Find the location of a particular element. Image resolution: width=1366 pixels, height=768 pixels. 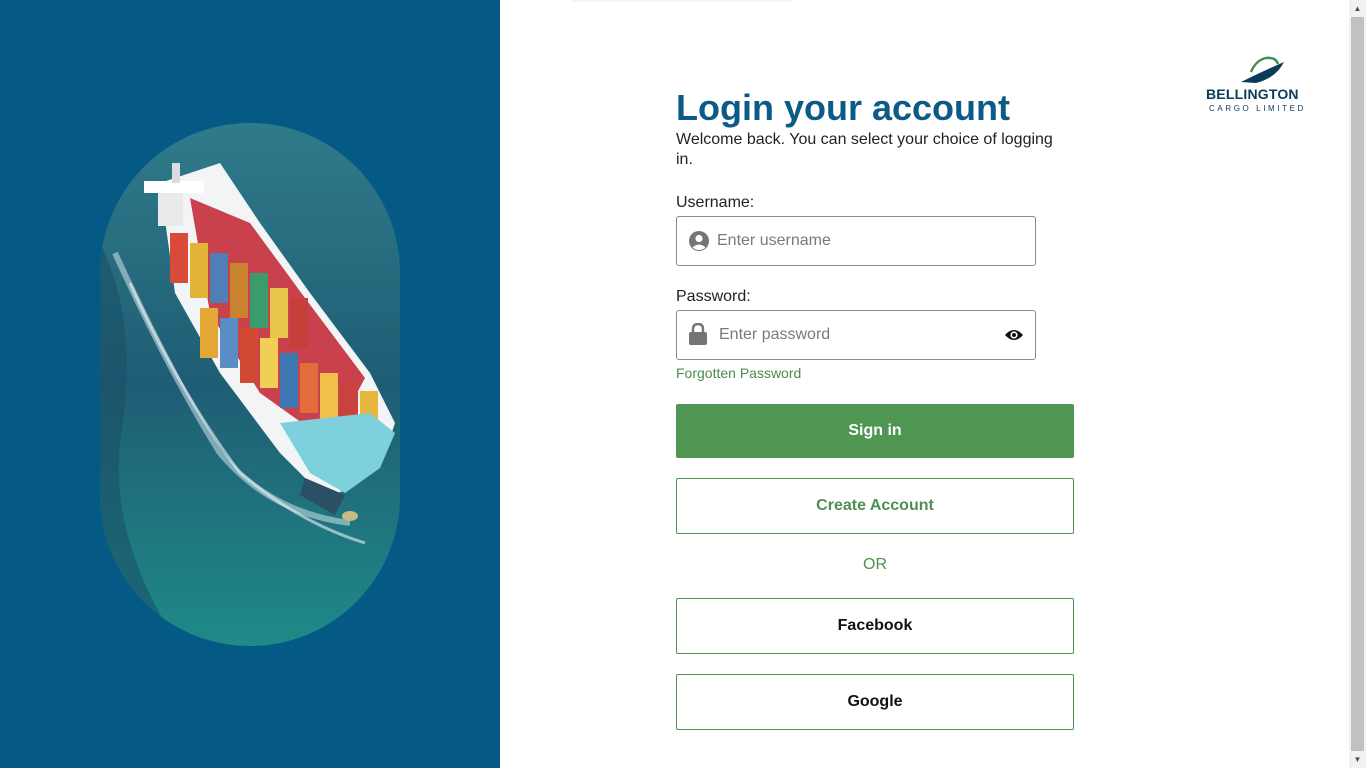

password-field is located at coordinates (856, 335).